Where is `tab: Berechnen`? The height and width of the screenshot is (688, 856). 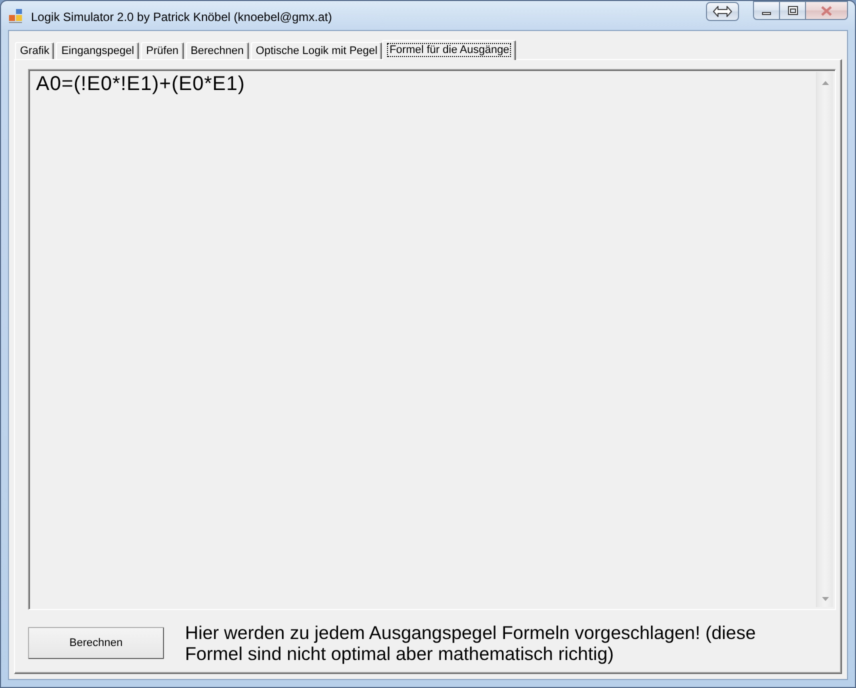 tab: Berechnen is located at coordinates (217, 50).